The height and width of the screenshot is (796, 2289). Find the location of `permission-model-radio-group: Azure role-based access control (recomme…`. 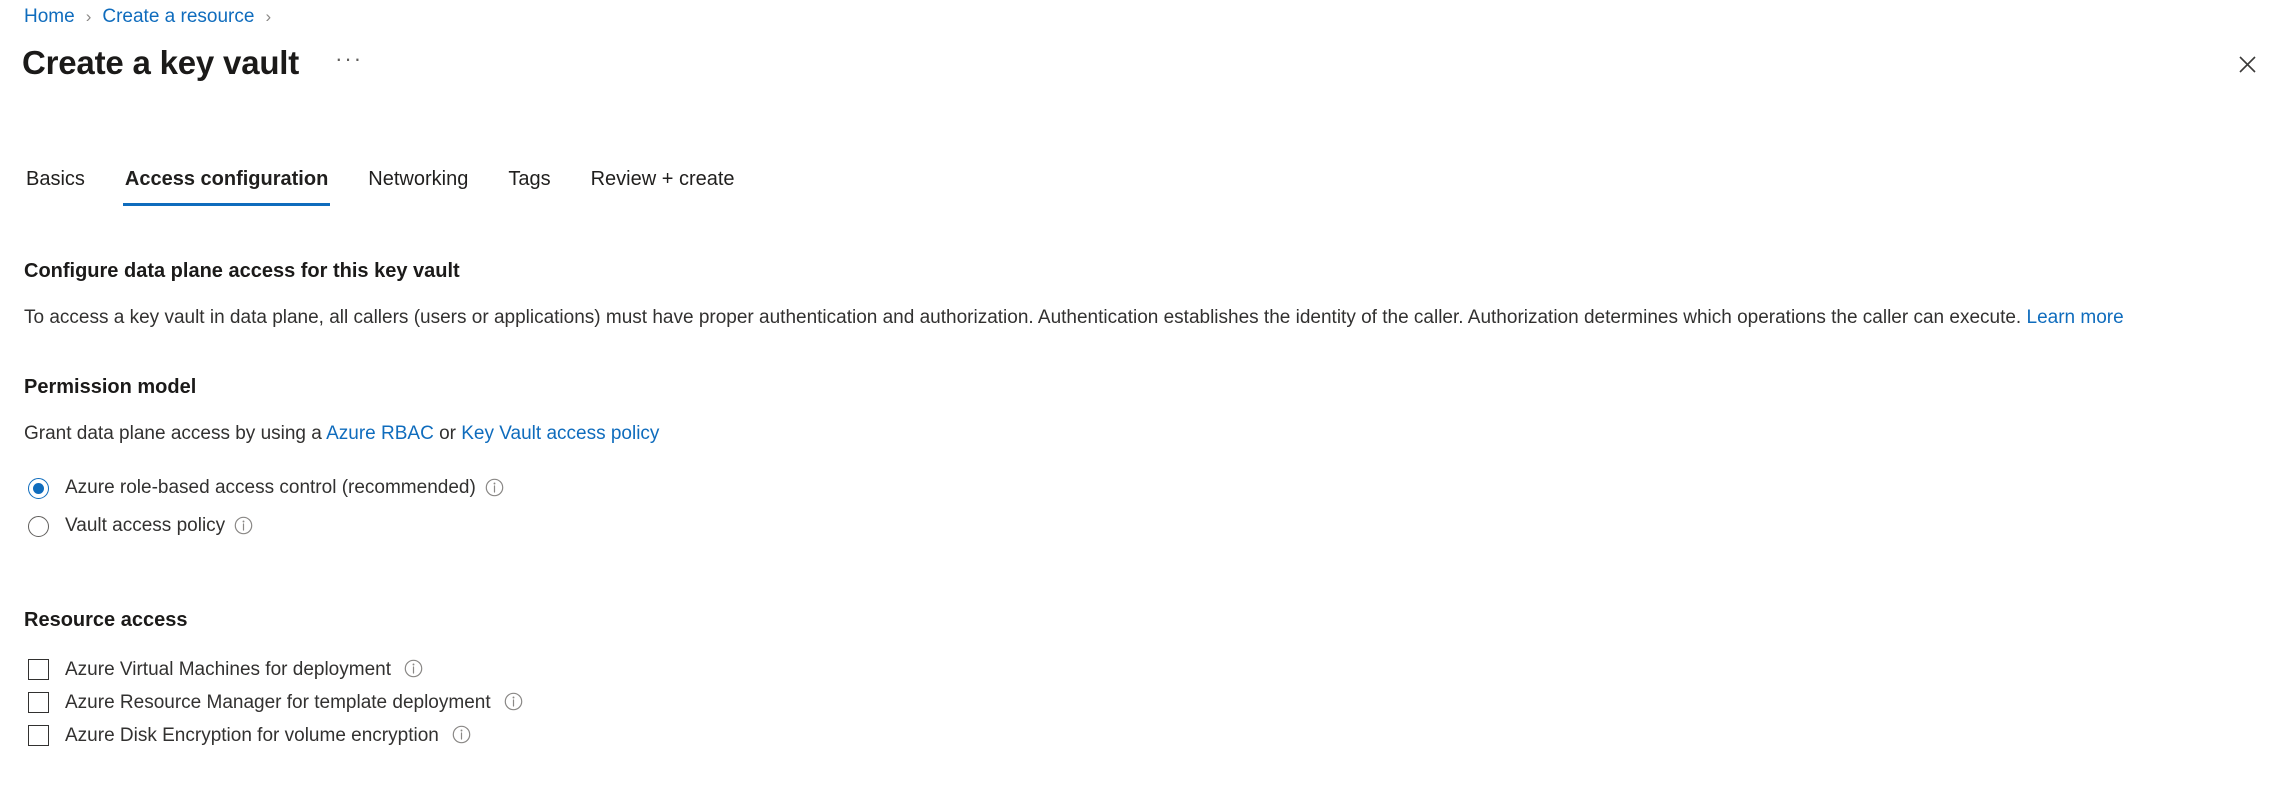

permission-model-radio-group: Azure role-based access control (recomme… is located at coordinates (1144, 507).